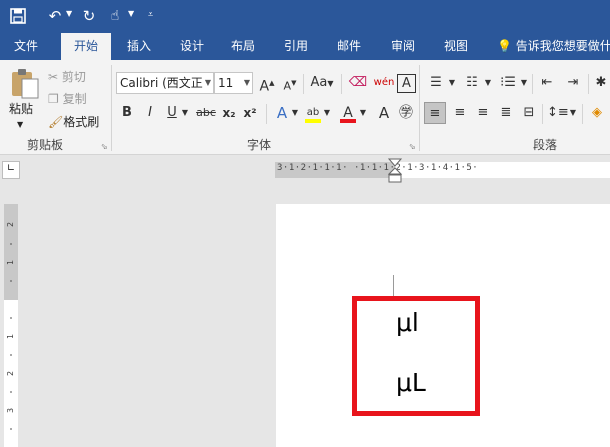 The width and height of the screenshot is (610, 447). What do you see at coordinates (295, 113) in the screenshot?
I see `text-effects-dropdown-icon: ▼` at bounding box center [295, 113].